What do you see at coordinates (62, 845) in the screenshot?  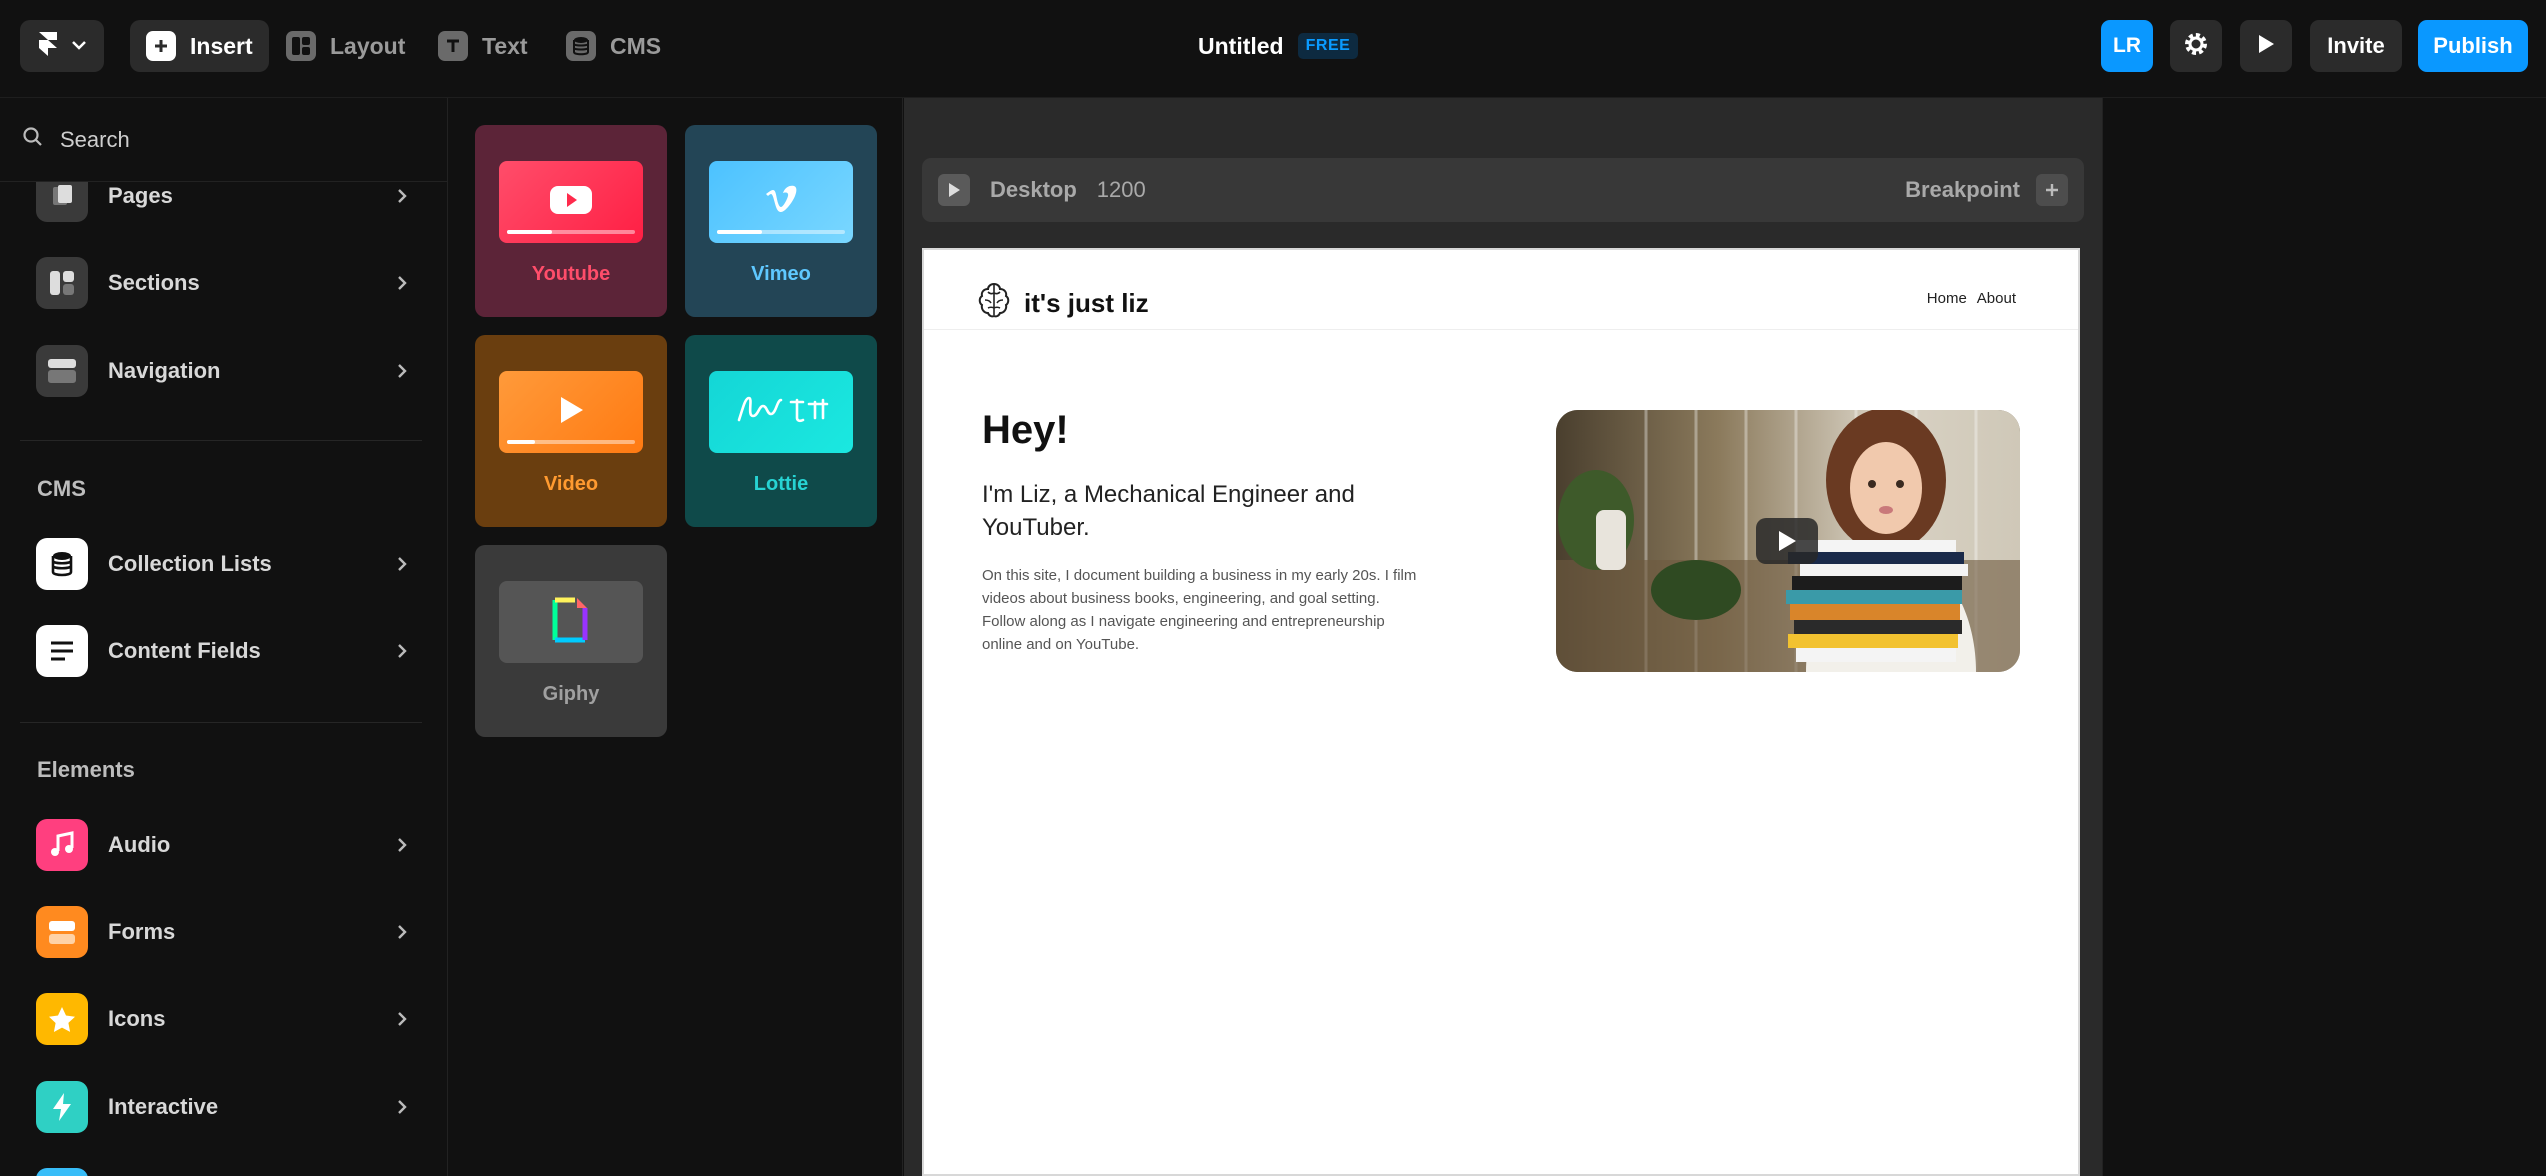 I see `music-note-icon` at bounding box center [62, 845].